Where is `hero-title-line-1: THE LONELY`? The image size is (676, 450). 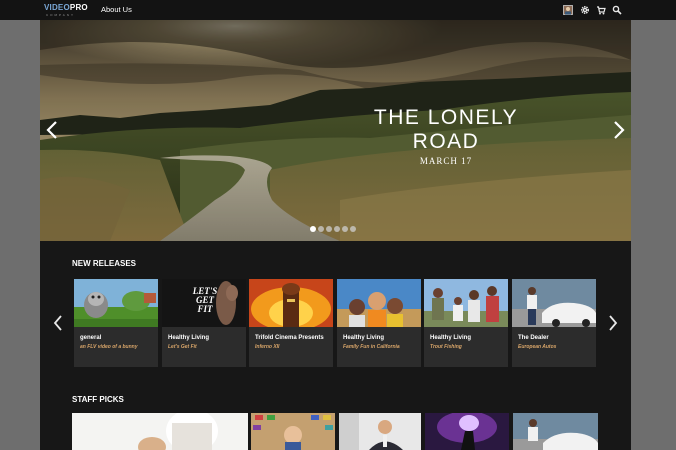
hero-title-line-1: THE LONELY is located at coordinates (446, 117).